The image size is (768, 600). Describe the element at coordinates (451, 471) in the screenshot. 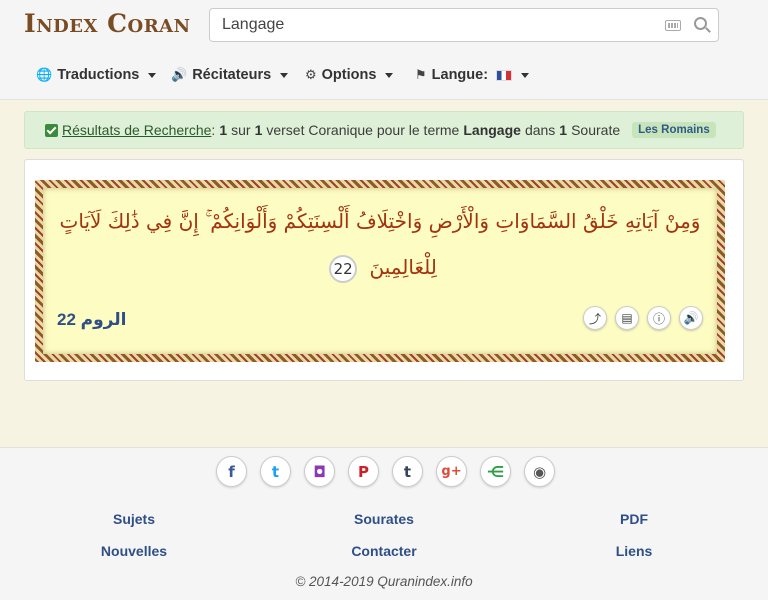

I see `google-plus-icon: g+` at that location.